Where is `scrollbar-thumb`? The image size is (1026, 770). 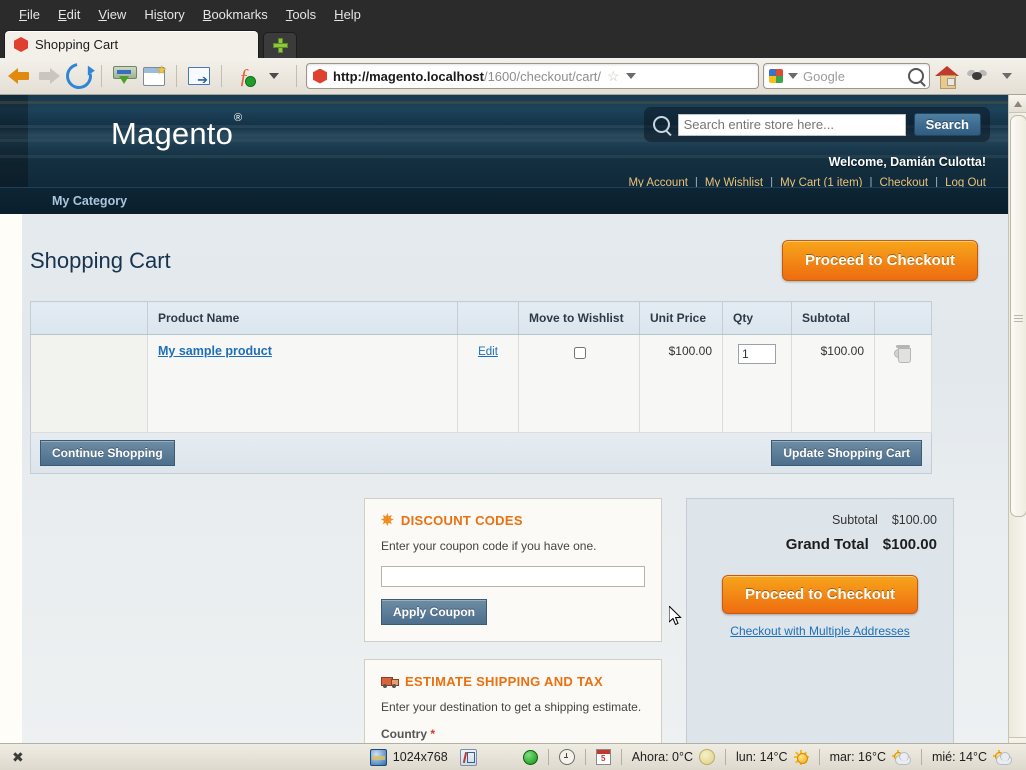
scrollbar-thumb is located at coordinates (1018, 316).